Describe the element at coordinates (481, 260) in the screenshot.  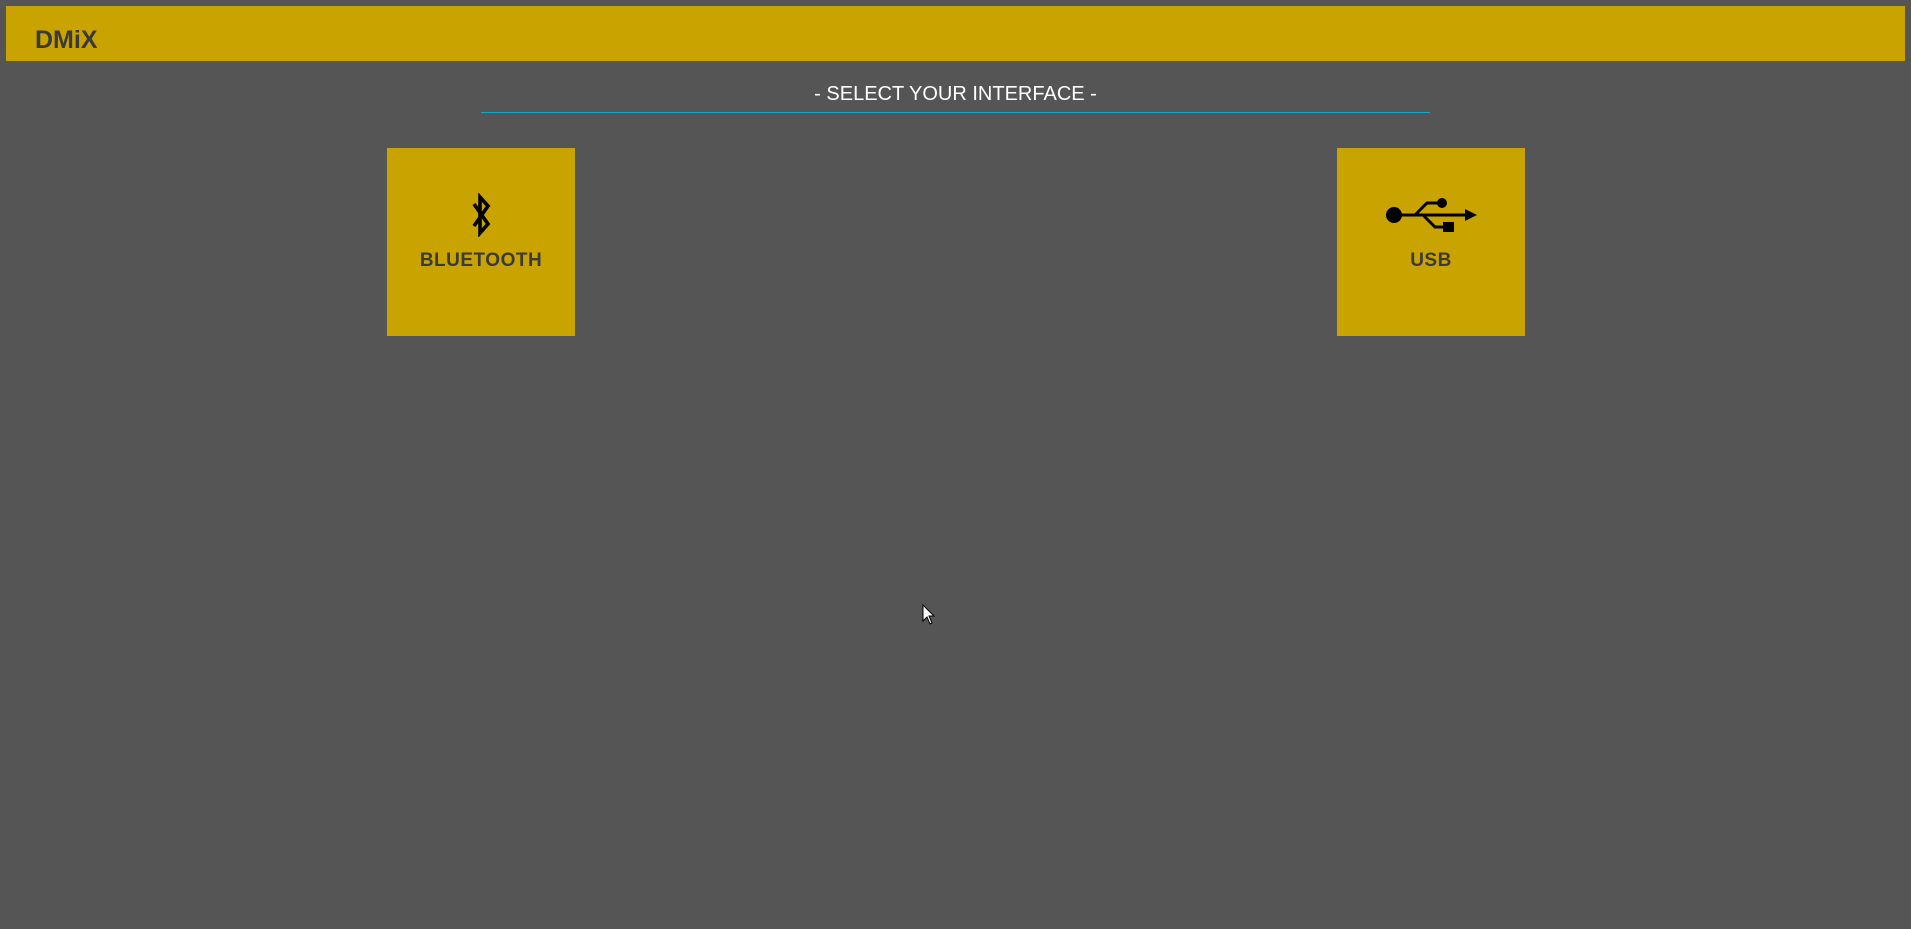
I see `bluetooth-label: BLUETOOTH` at that location.